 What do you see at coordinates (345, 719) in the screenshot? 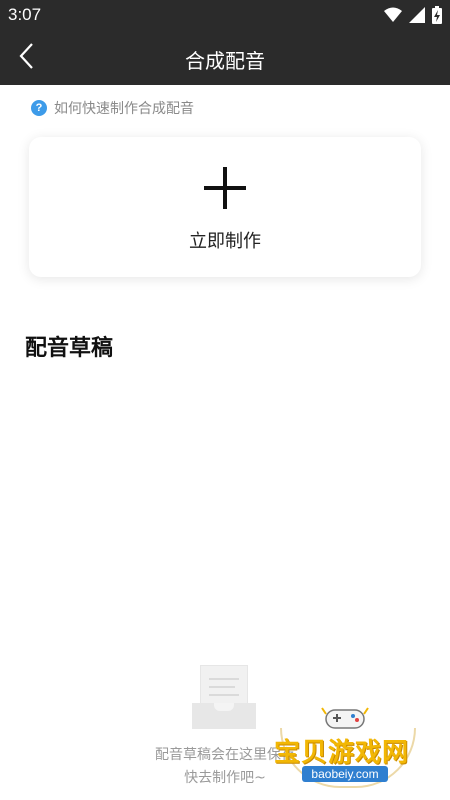
I see `game-controller-icon` at bounding box center [345, 719].